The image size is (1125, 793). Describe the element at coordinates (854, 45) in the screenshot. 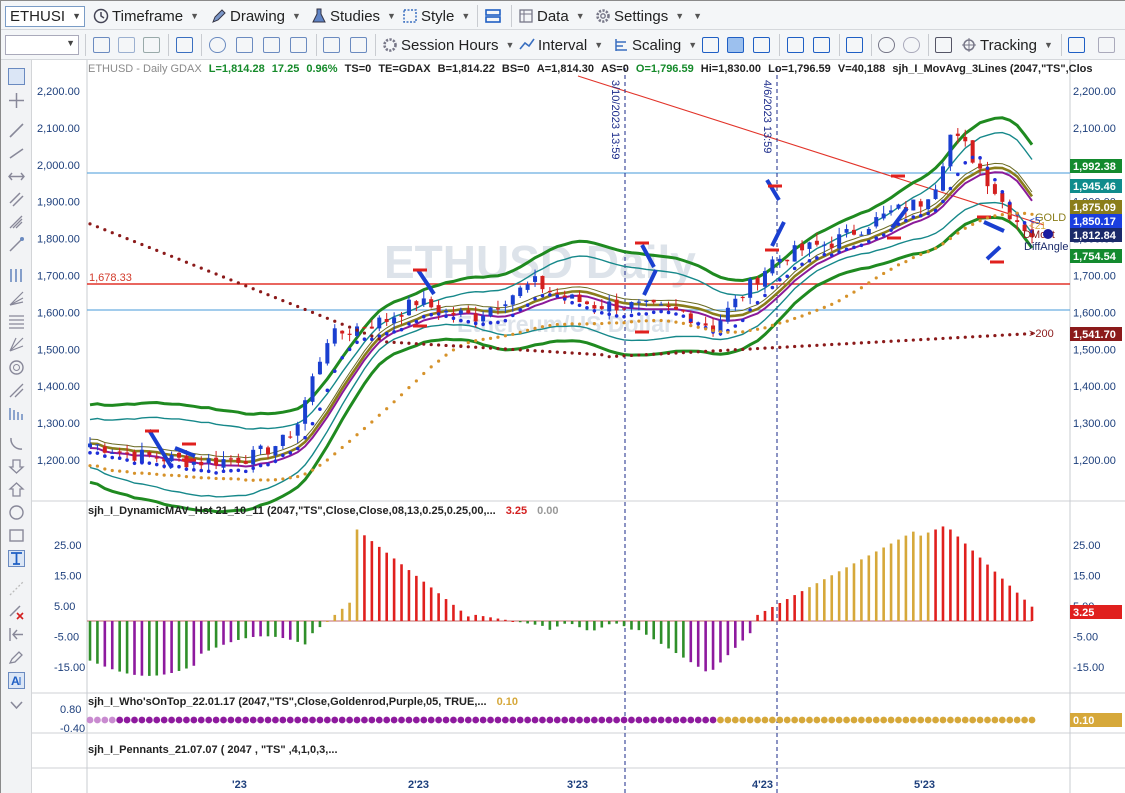

I see `panels-icon` at that location.